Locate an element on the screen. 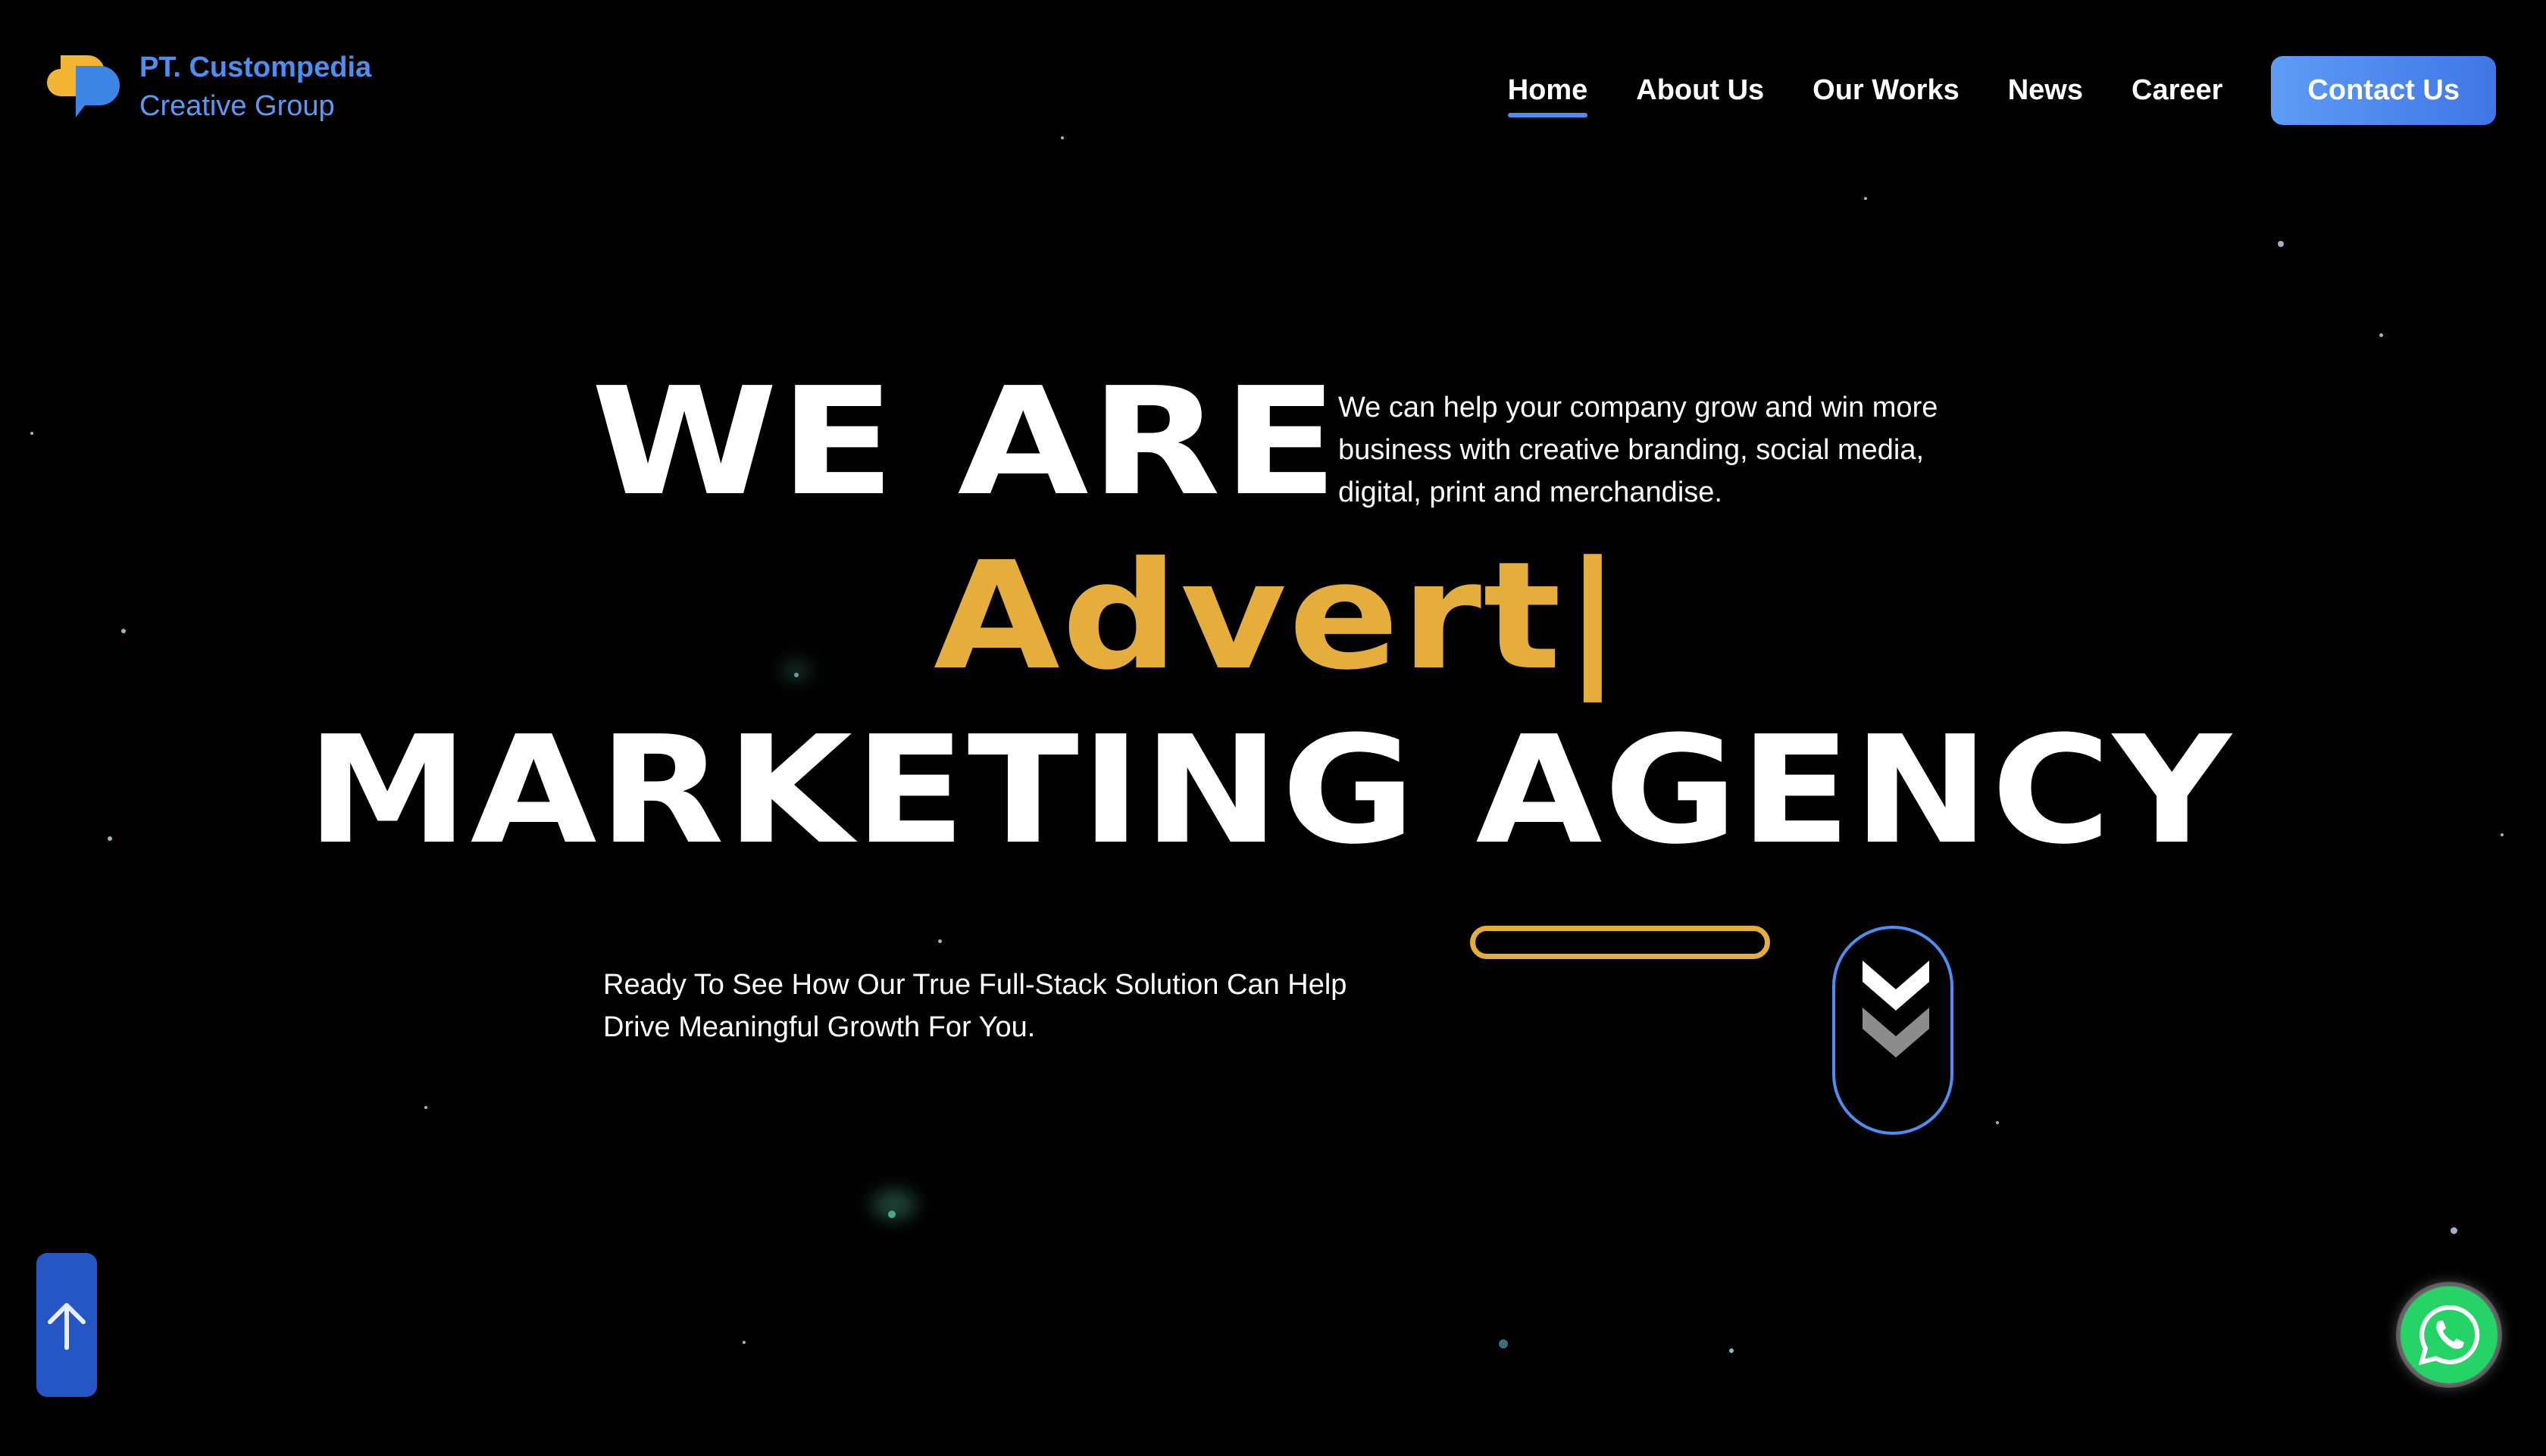 Image resolution: width=2546 pixels, height=1456 pixels. whatsapp-button is located at coordinates (2449, 1334).